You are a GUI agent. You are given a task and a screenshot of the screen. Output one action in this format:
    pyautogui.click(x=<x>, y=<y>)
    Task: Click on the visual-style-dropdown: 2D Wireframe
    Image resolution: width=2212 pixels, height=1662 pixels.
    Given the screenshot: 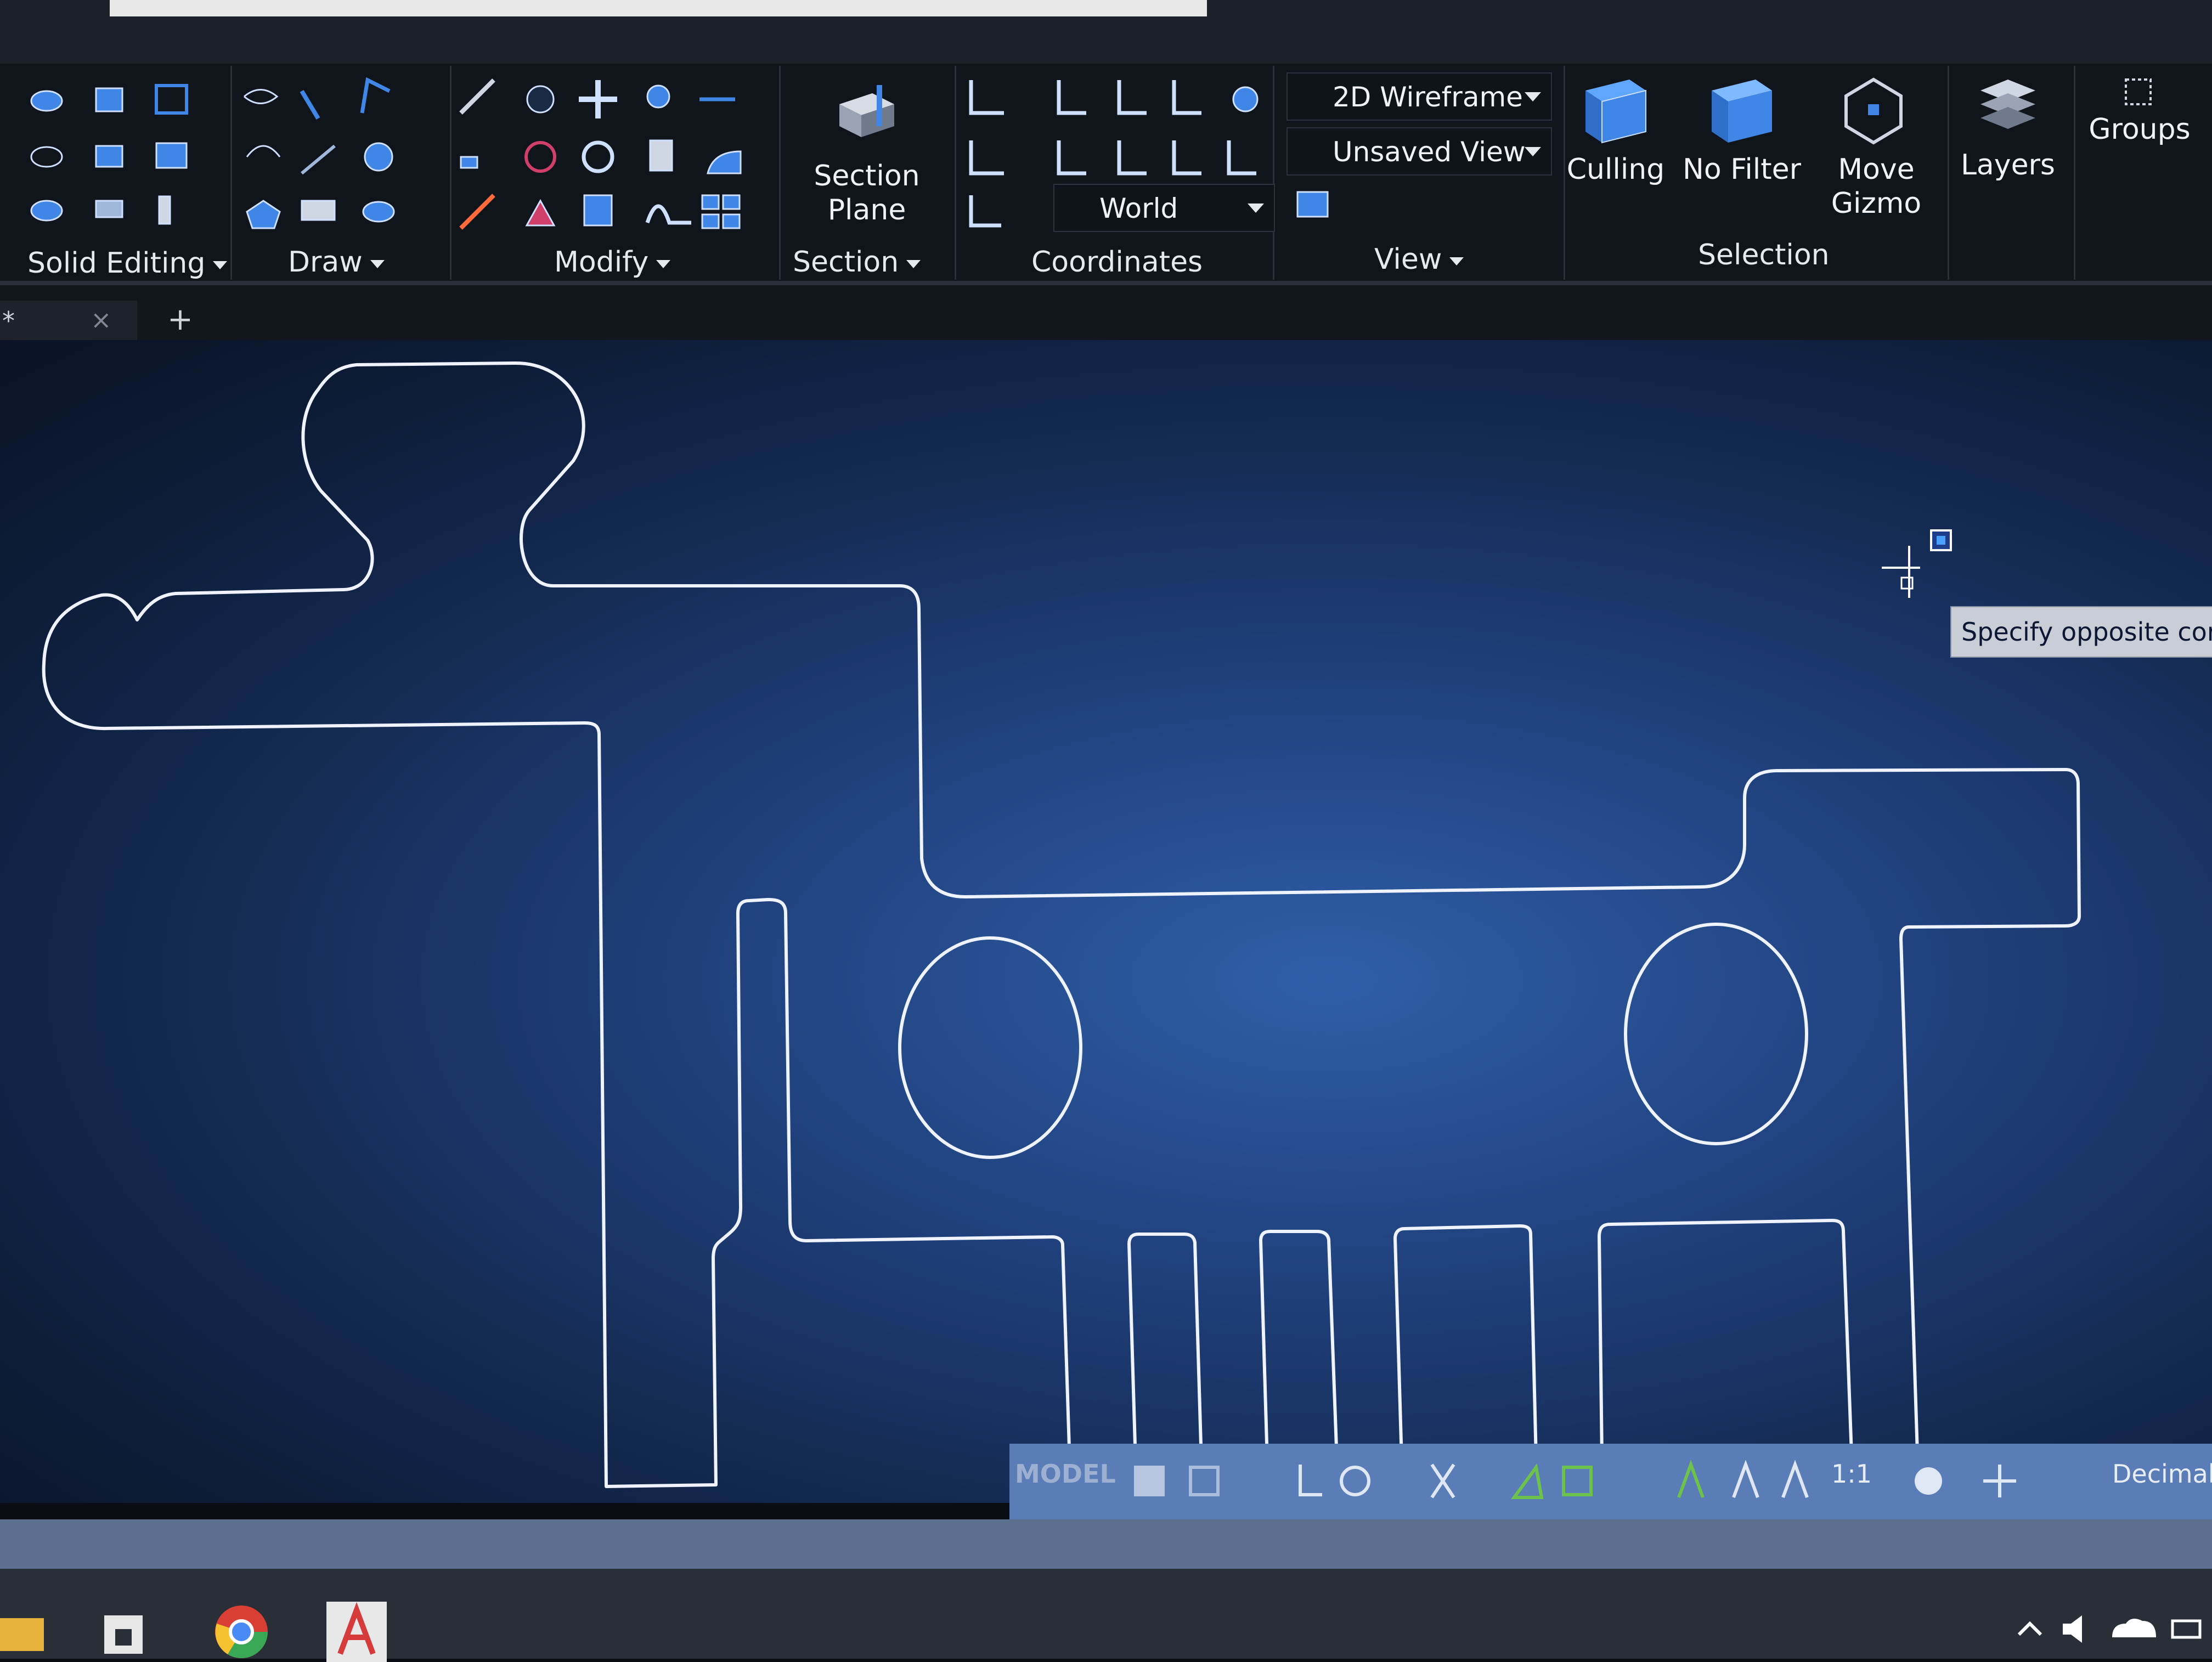 What is the action you would take?
    pyautogui.click(x=1419, y=96)
    